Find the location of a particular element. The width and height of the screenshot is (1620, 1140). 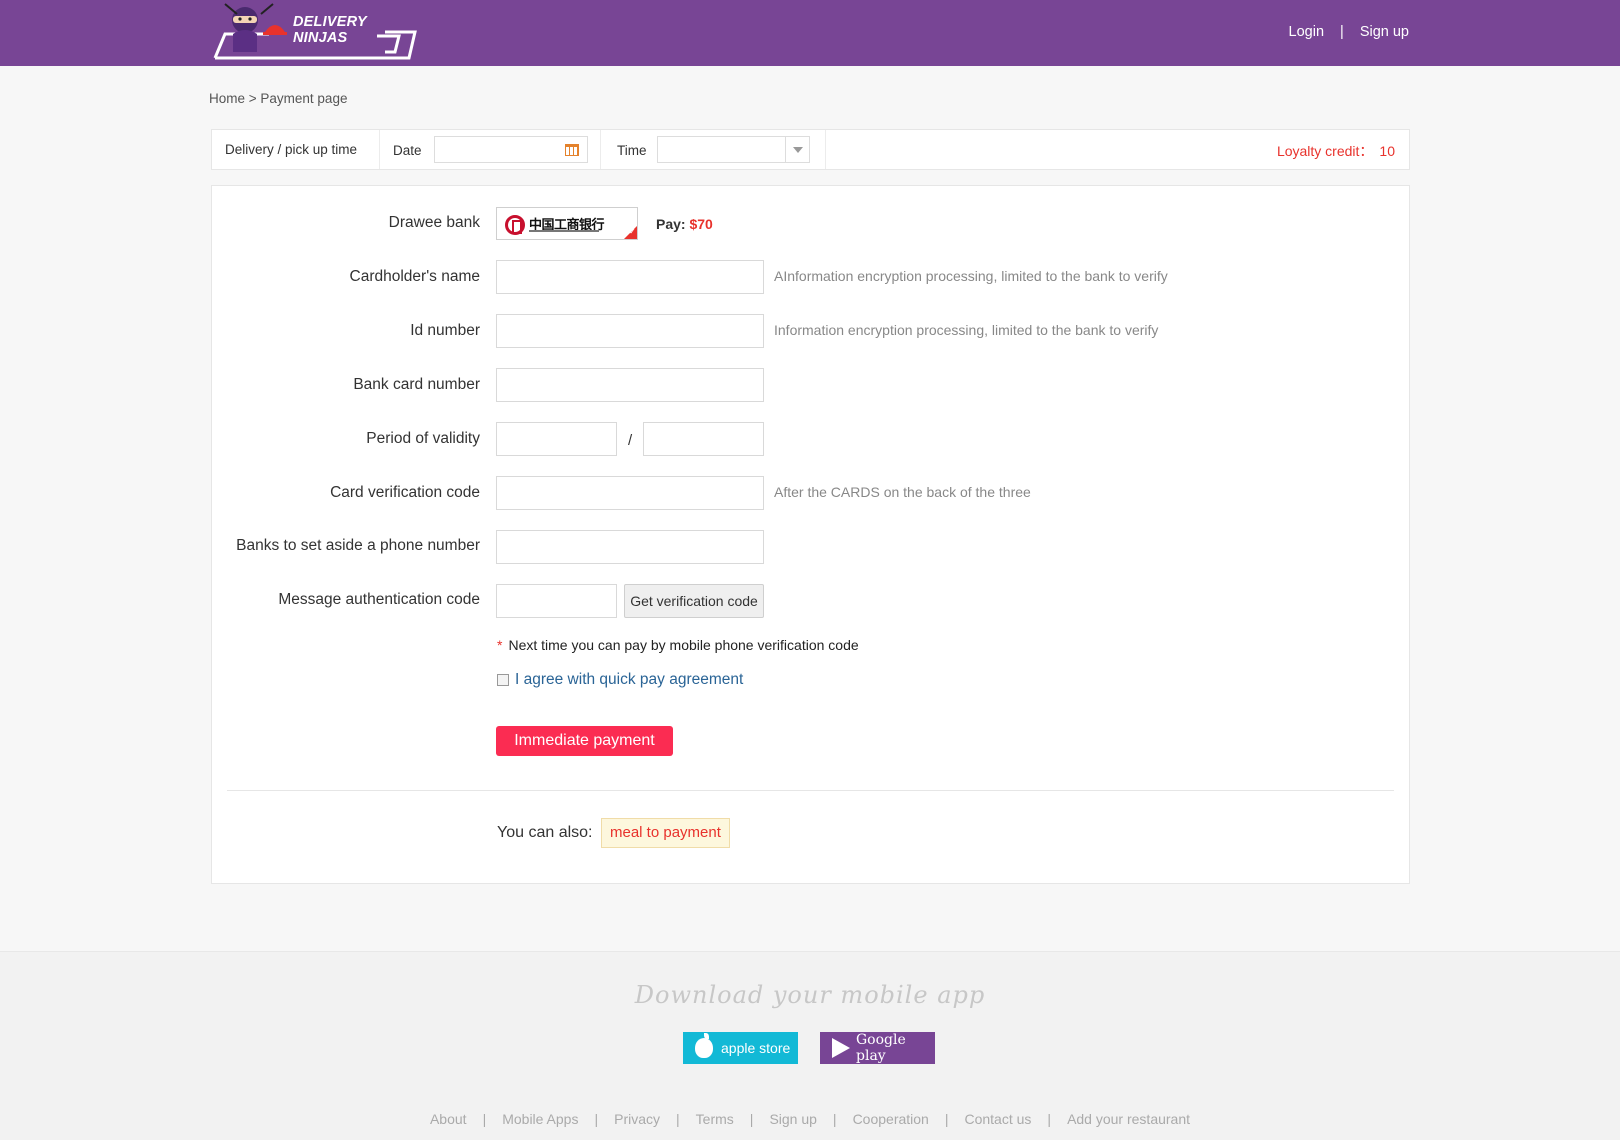

loyalty-value: 10 is located at coordinates (1387, 151).